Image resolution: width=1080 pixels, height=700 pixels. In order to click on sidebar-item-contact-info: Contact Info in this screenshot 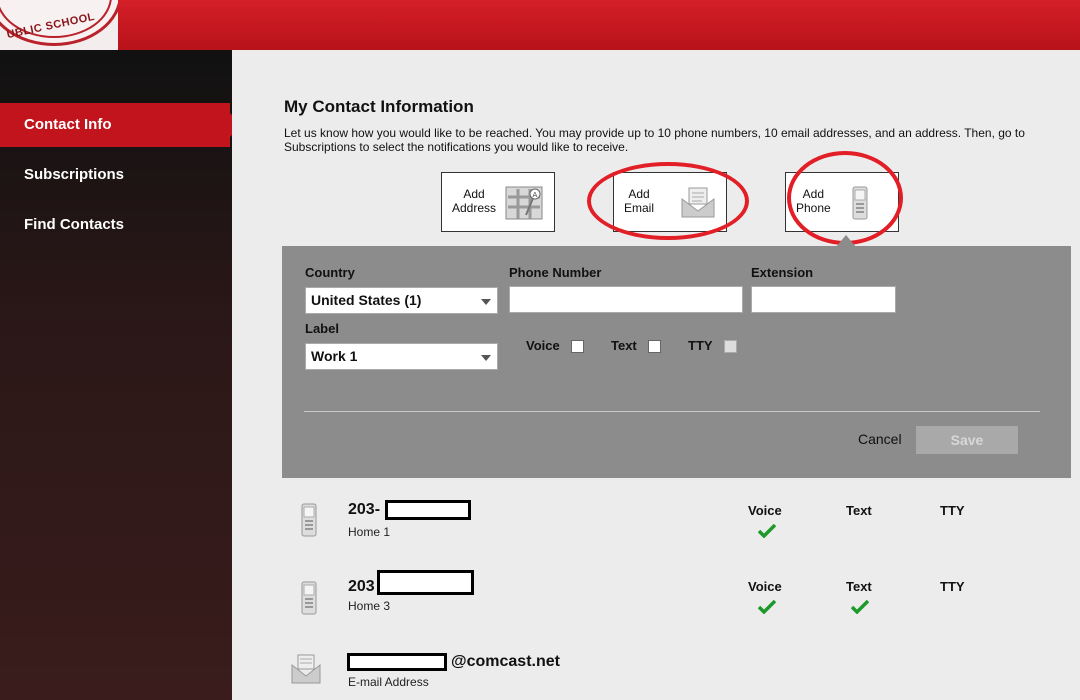, I will do `click(121, 125)`.